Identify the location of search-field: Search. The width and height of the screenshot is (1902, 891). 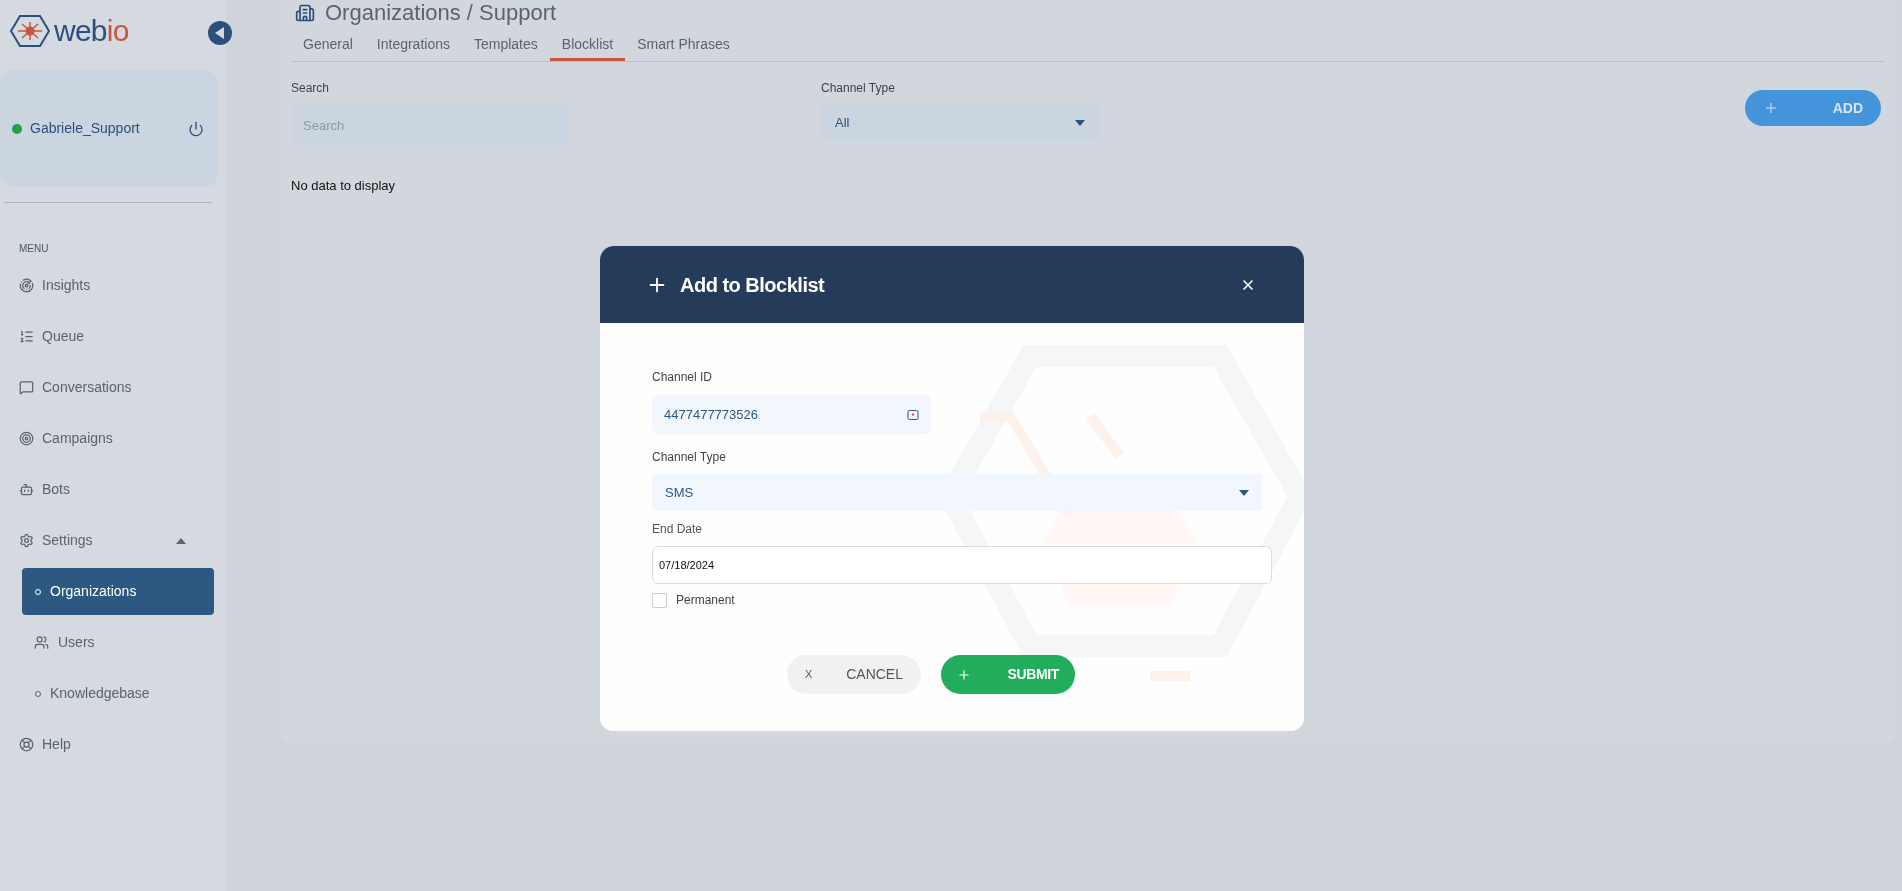
(430, 125).